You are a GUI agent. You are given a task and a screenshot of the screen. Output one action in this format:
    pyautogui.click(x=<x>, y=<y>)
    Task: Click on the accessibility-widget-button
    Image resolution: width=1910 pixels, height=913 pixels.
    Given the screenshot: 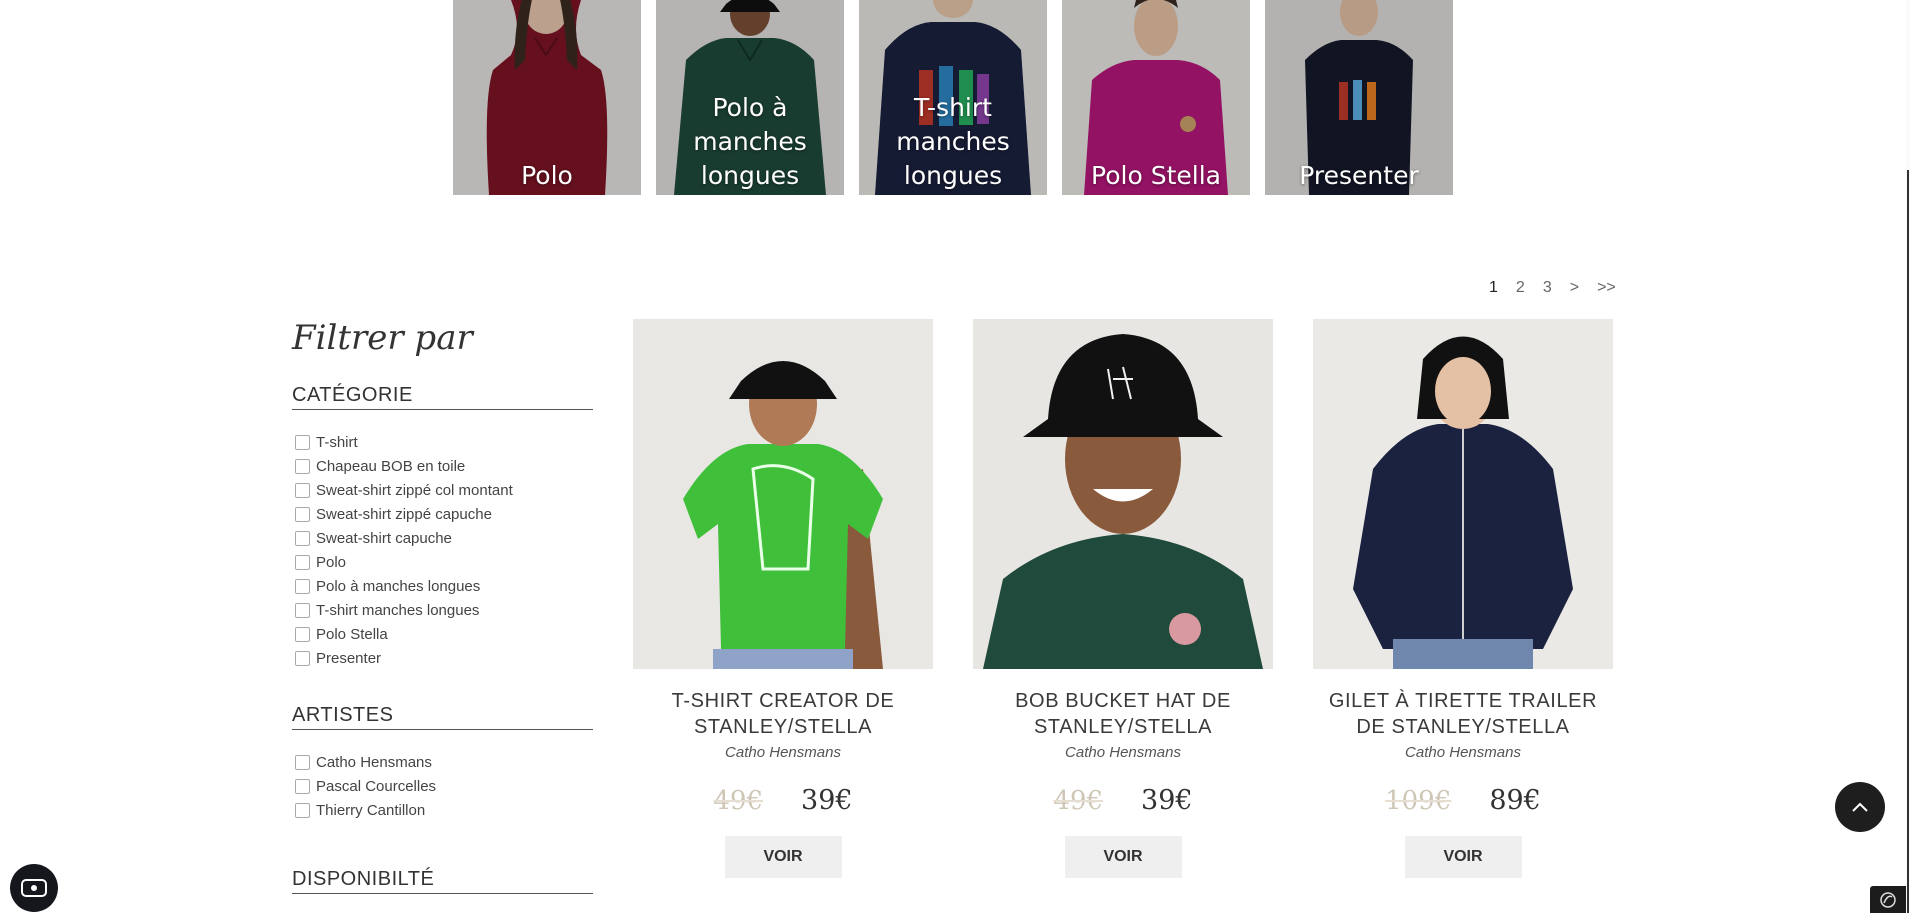 What is the action you would take?
    pyautogui.click(x=34, y=888)
    